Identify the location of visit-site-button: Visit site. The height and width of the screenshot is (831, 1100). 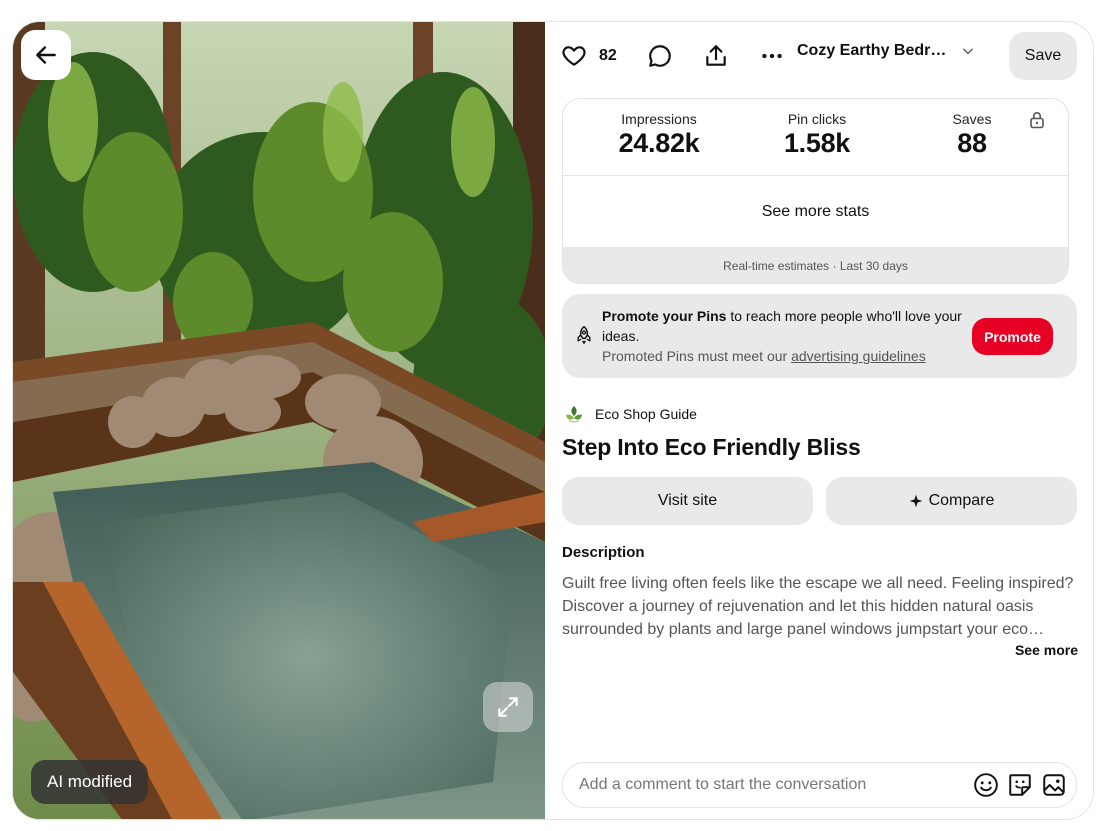
(687, 501).